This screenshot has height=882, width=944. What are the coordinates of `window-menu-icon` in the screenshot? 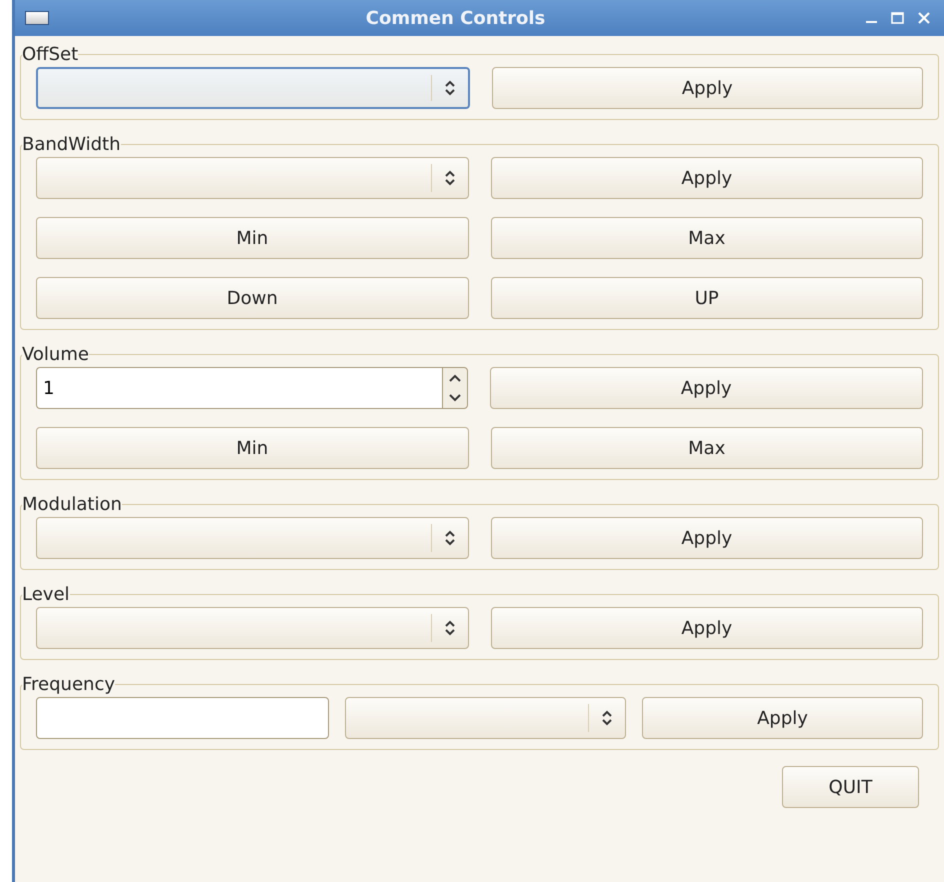 It's located at (37, 18).